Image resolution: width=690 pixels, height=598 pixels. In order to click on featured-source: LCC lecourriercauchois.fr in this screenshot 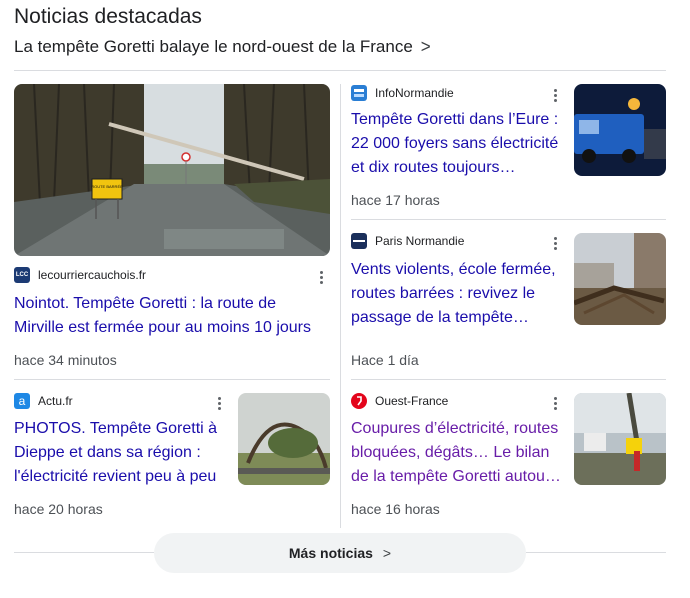, I will do `click(80, 275)`.